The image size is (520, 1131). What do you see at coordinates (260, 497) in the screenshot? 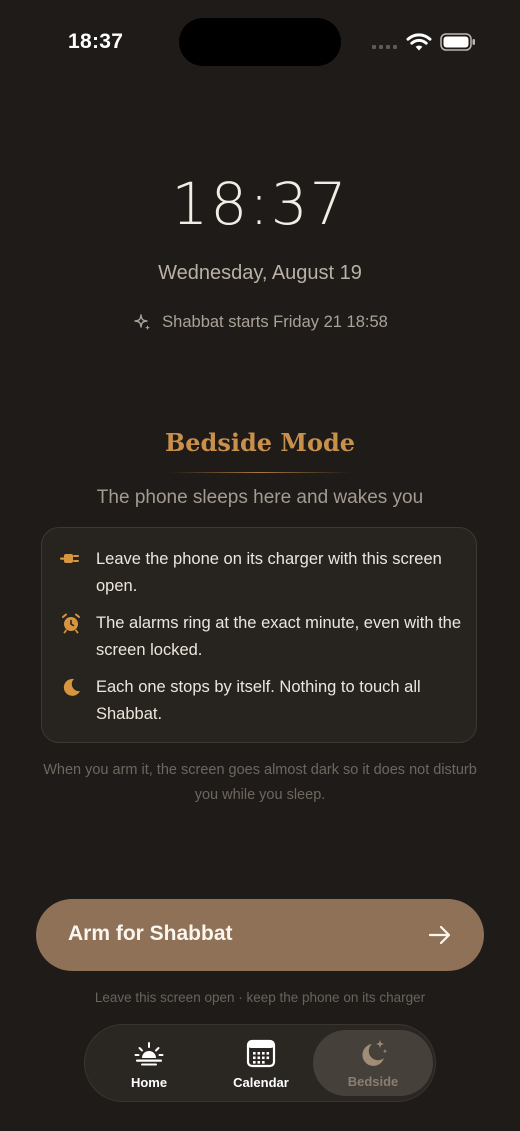
I see `bedside-subtitle: The phone sleeps here and wakes you` at bounding box center [260, 497].